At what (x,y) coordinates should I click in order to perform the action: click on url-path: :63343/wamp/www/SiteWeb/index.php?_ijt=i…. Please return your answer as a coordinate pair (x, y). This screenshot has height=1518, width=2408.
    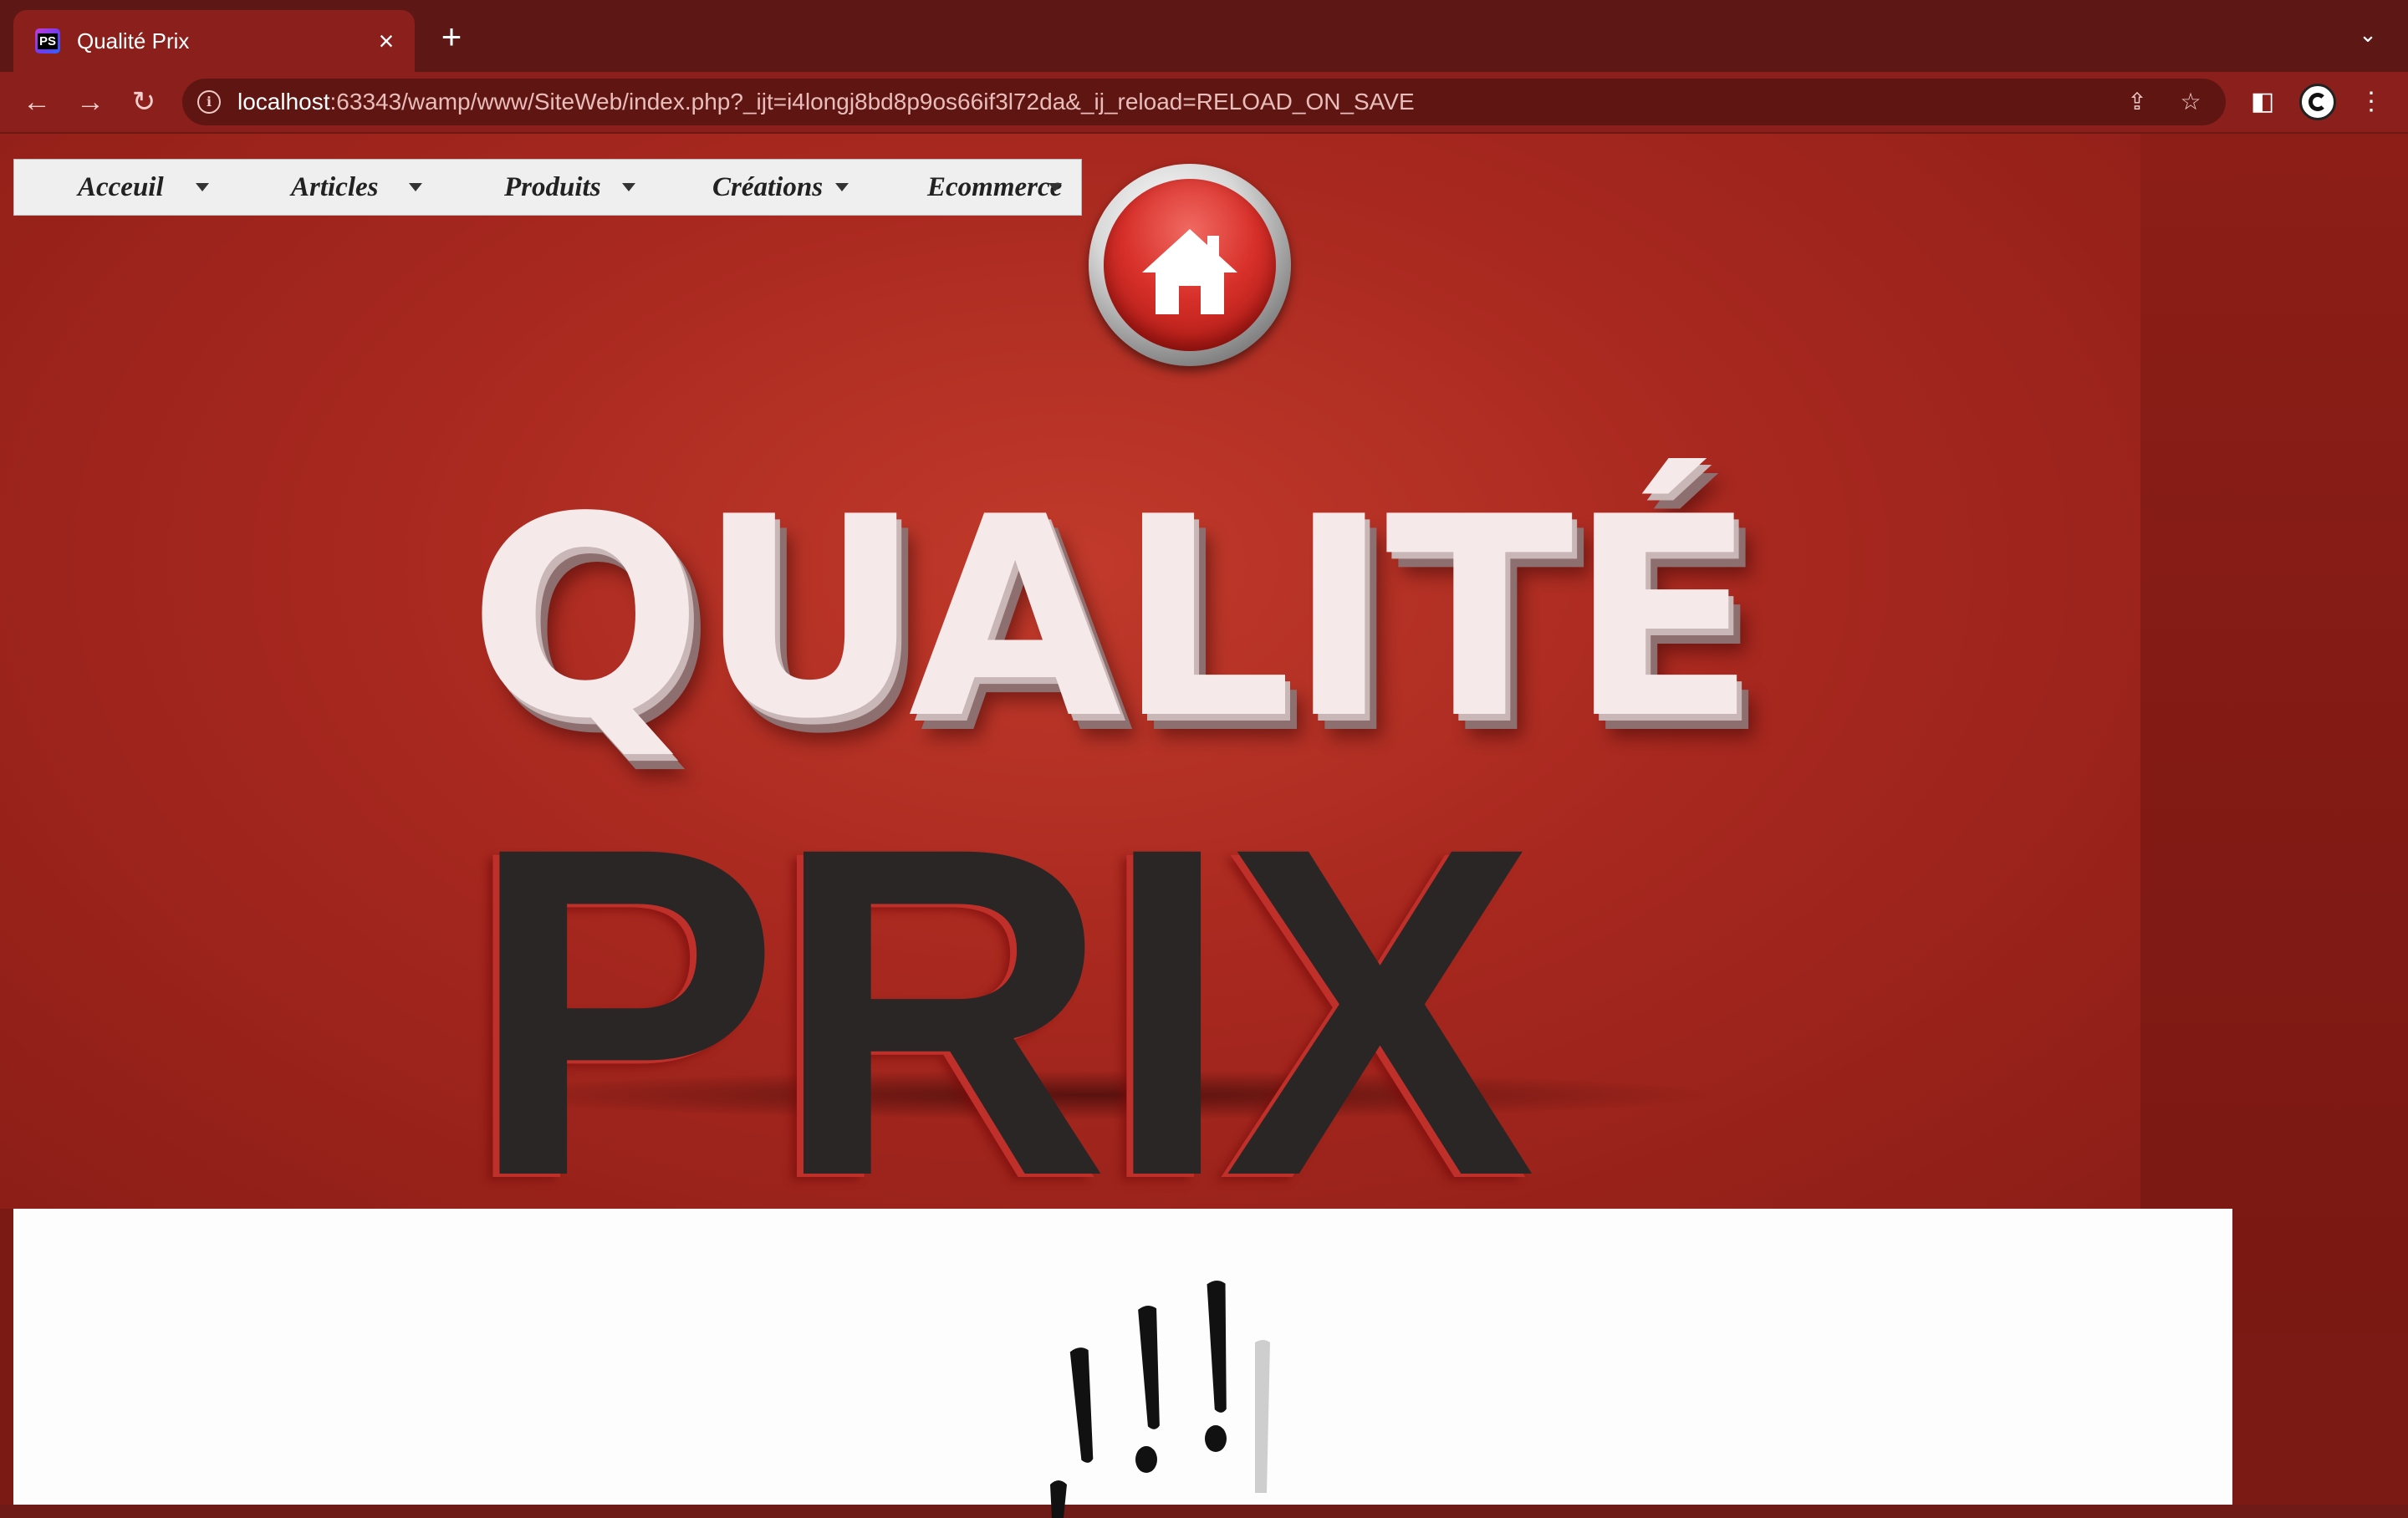
    Looking at the image, I should click on (872, 102).